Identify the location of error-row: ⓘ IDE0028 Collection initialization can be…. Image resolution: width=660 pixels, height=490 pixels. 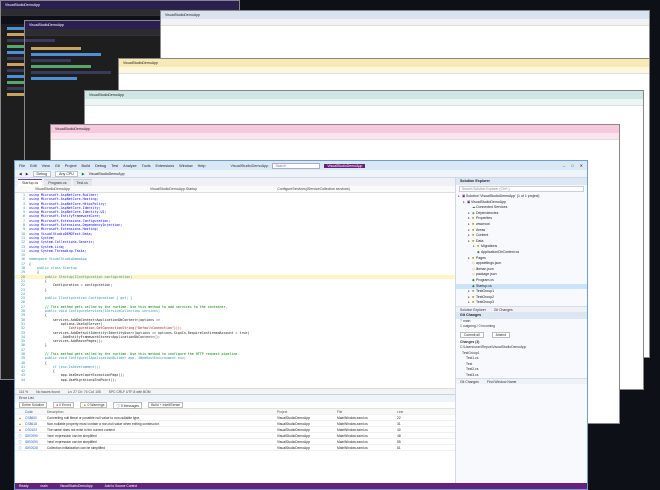
(235, 448).